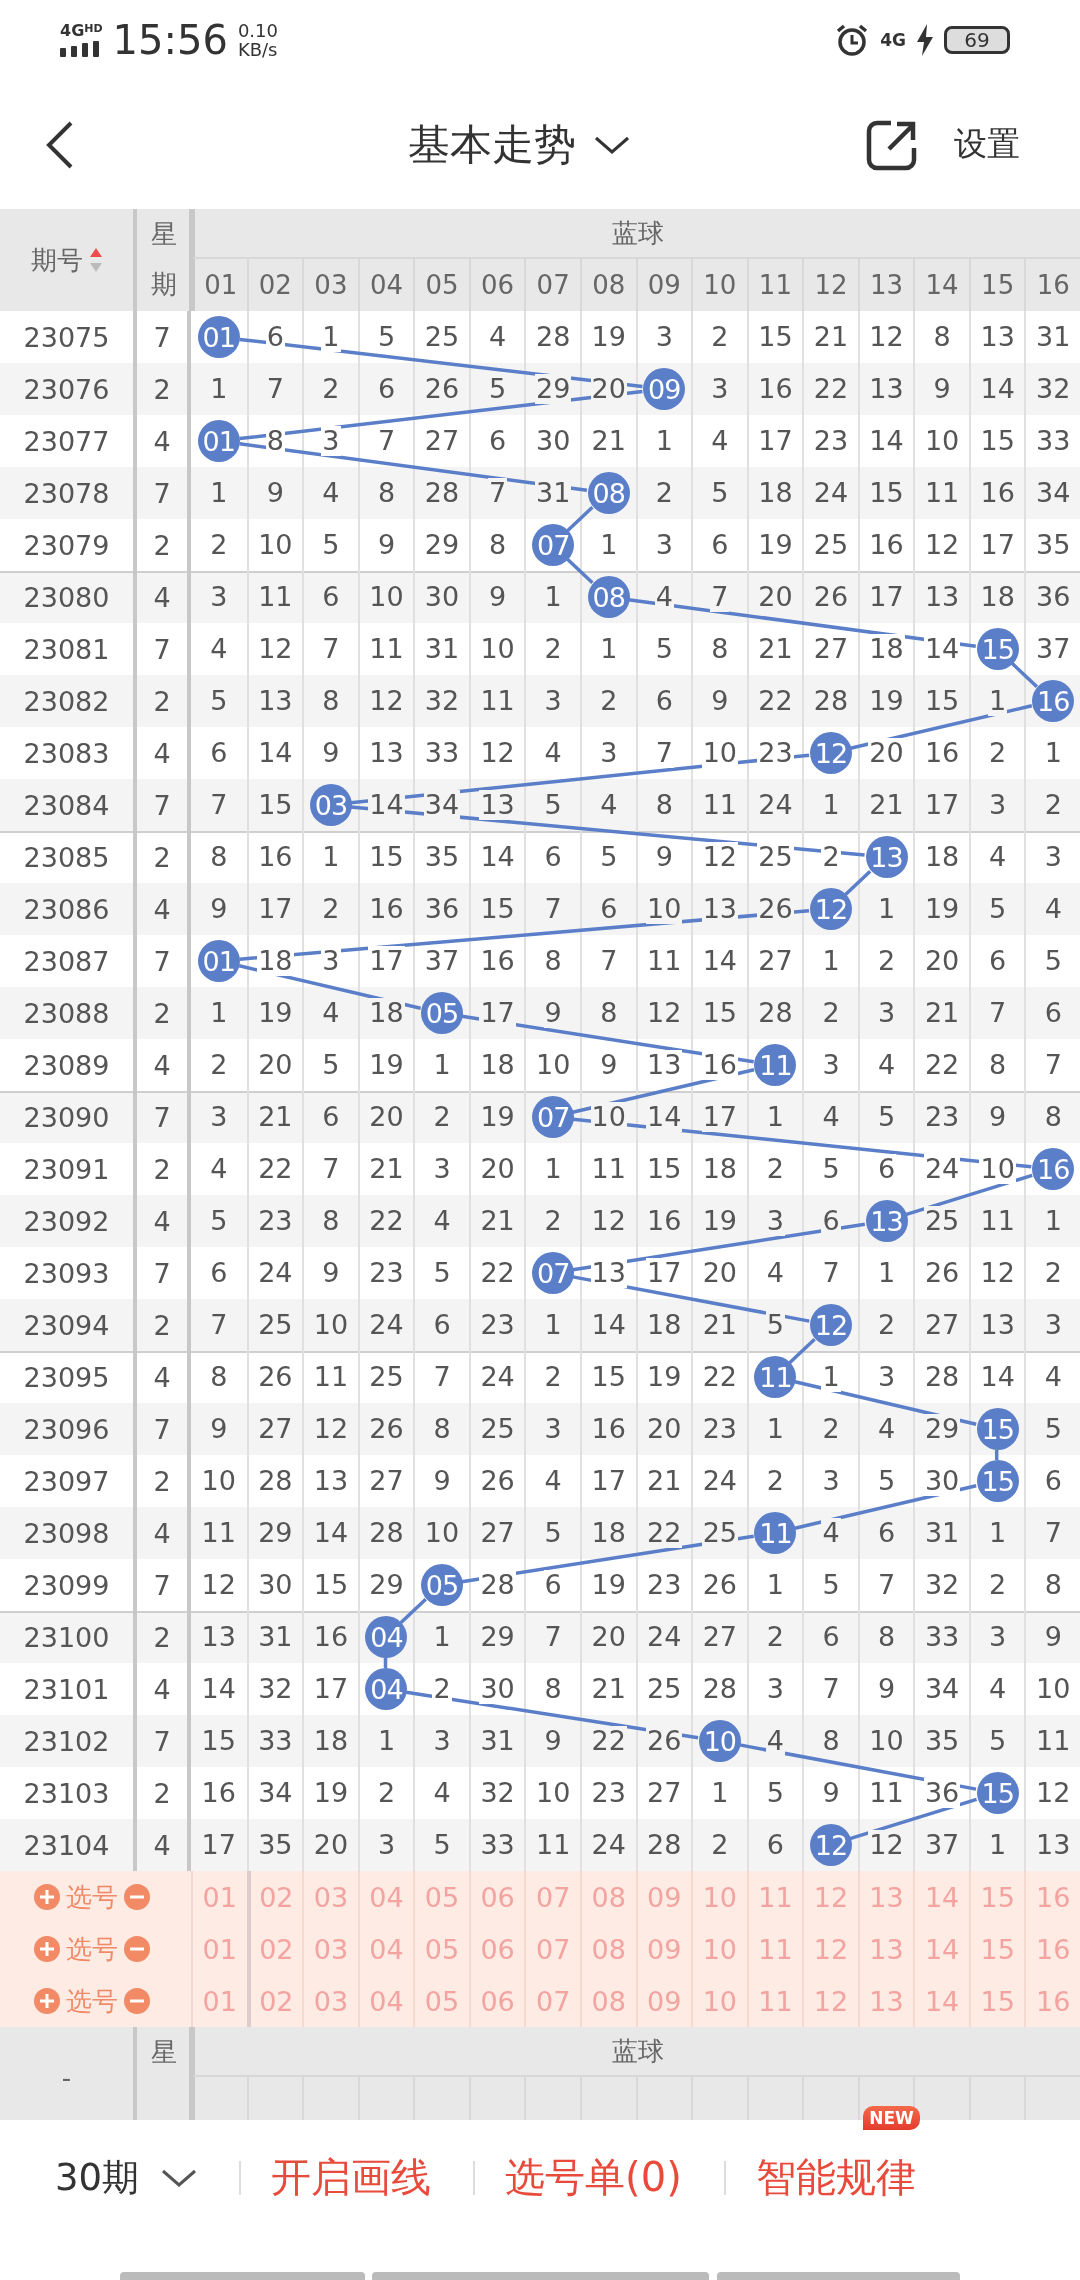  Describe the element at coordinates (72, 31) in the screenshot. I see `network-label: 4G` at that location.